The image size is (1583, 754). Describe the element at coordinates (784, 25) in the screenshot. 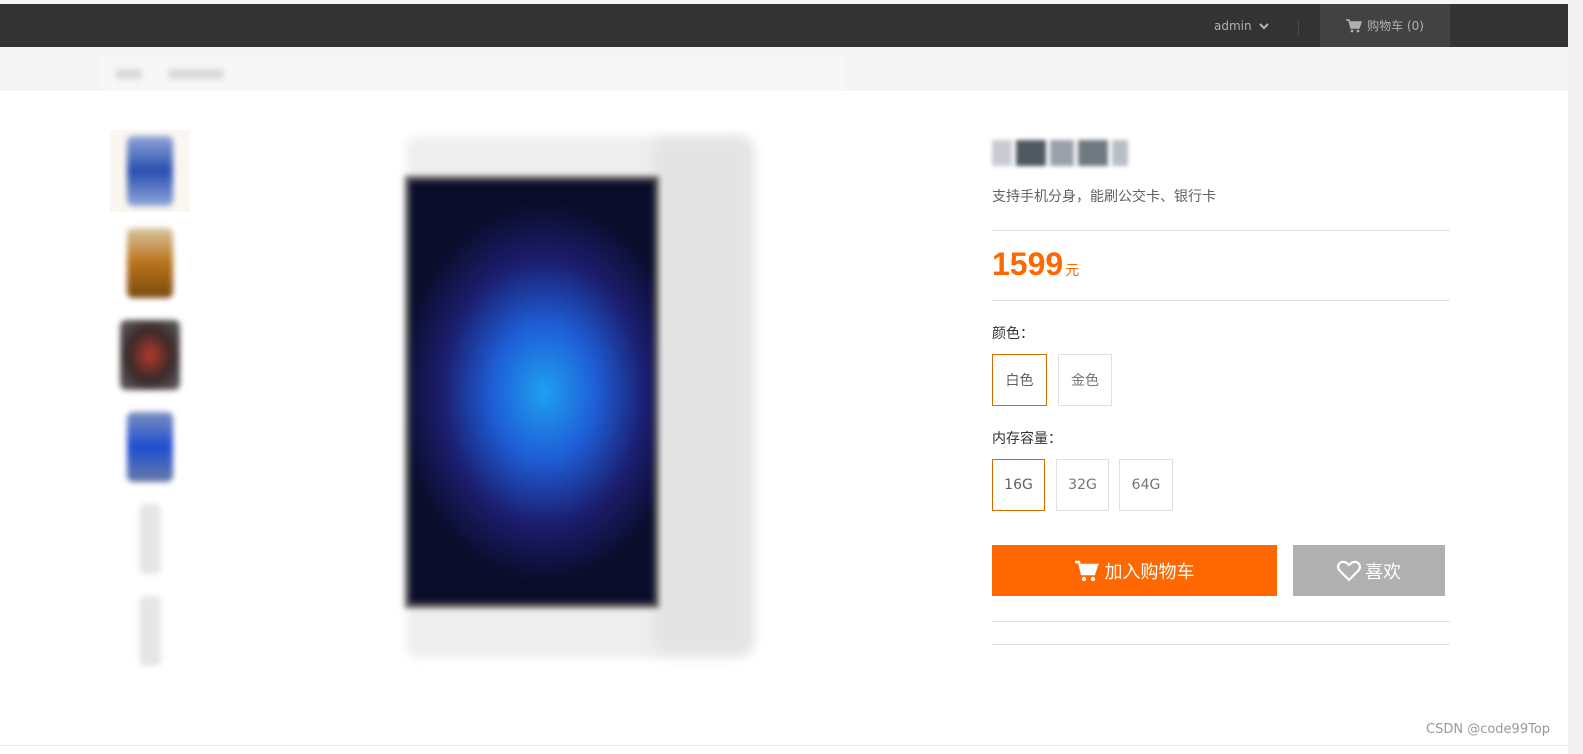

I see `top-navigation-bar: admin 购物车 (0)` at that location.